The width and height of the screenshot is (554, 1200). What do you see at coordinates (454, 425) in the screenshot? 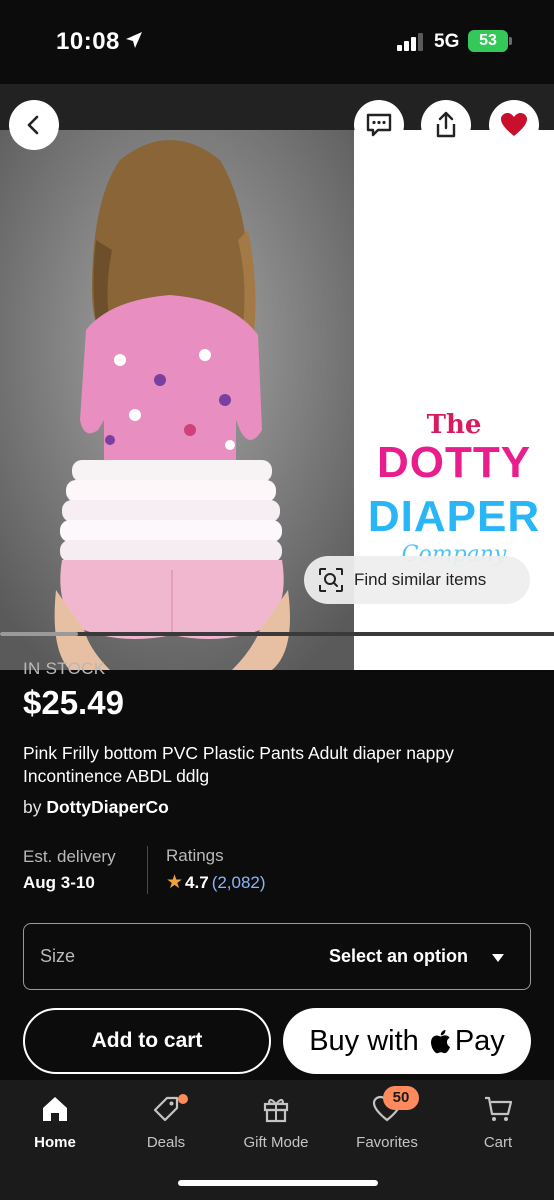
I see `logo-text-the: The` at bounding box center [454, 425].